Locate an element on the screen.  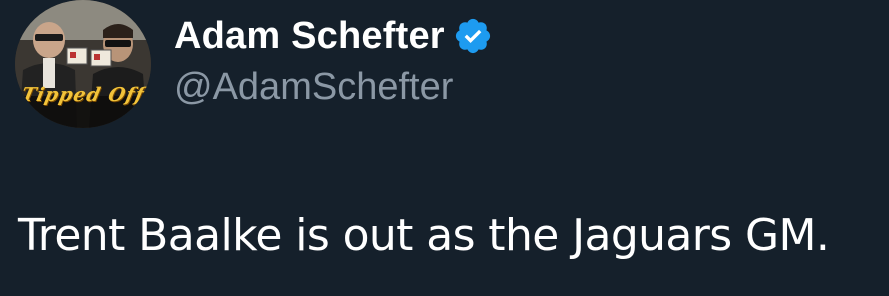
name-row: Adam Schefter is located at coordinates (333, 36).